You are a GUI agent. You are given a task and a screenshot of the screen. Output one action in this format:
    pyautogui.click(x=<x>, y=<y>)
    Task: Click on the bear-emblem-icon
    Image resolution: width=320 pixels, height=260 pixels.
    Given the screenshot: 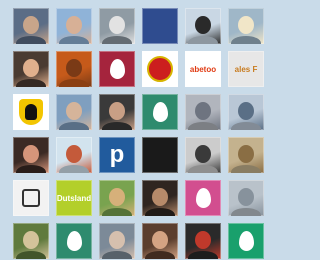 What is the action you would take?
    pyautogui.click(x=31, y=198)
    